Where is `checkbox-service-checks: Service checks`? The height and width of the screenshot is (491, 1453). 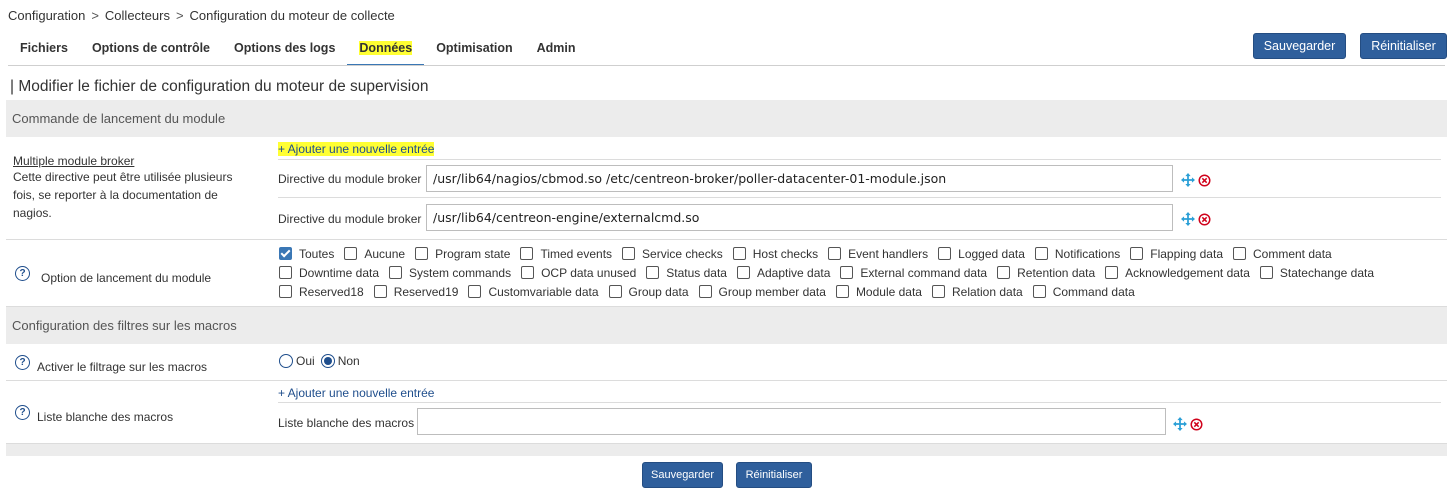 checkbox-service-checks: Service checks is located at coordinates (672, 254).